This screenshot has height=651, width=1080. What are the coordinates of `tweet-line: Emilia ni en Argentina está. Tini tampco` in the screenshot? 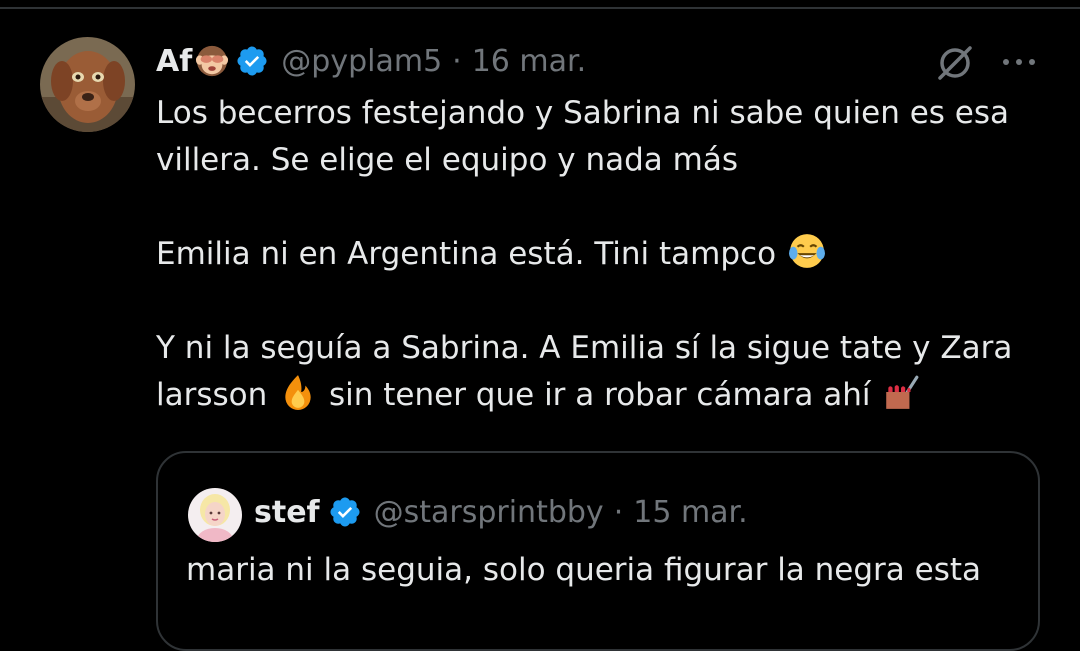 It's located at (606, 254).